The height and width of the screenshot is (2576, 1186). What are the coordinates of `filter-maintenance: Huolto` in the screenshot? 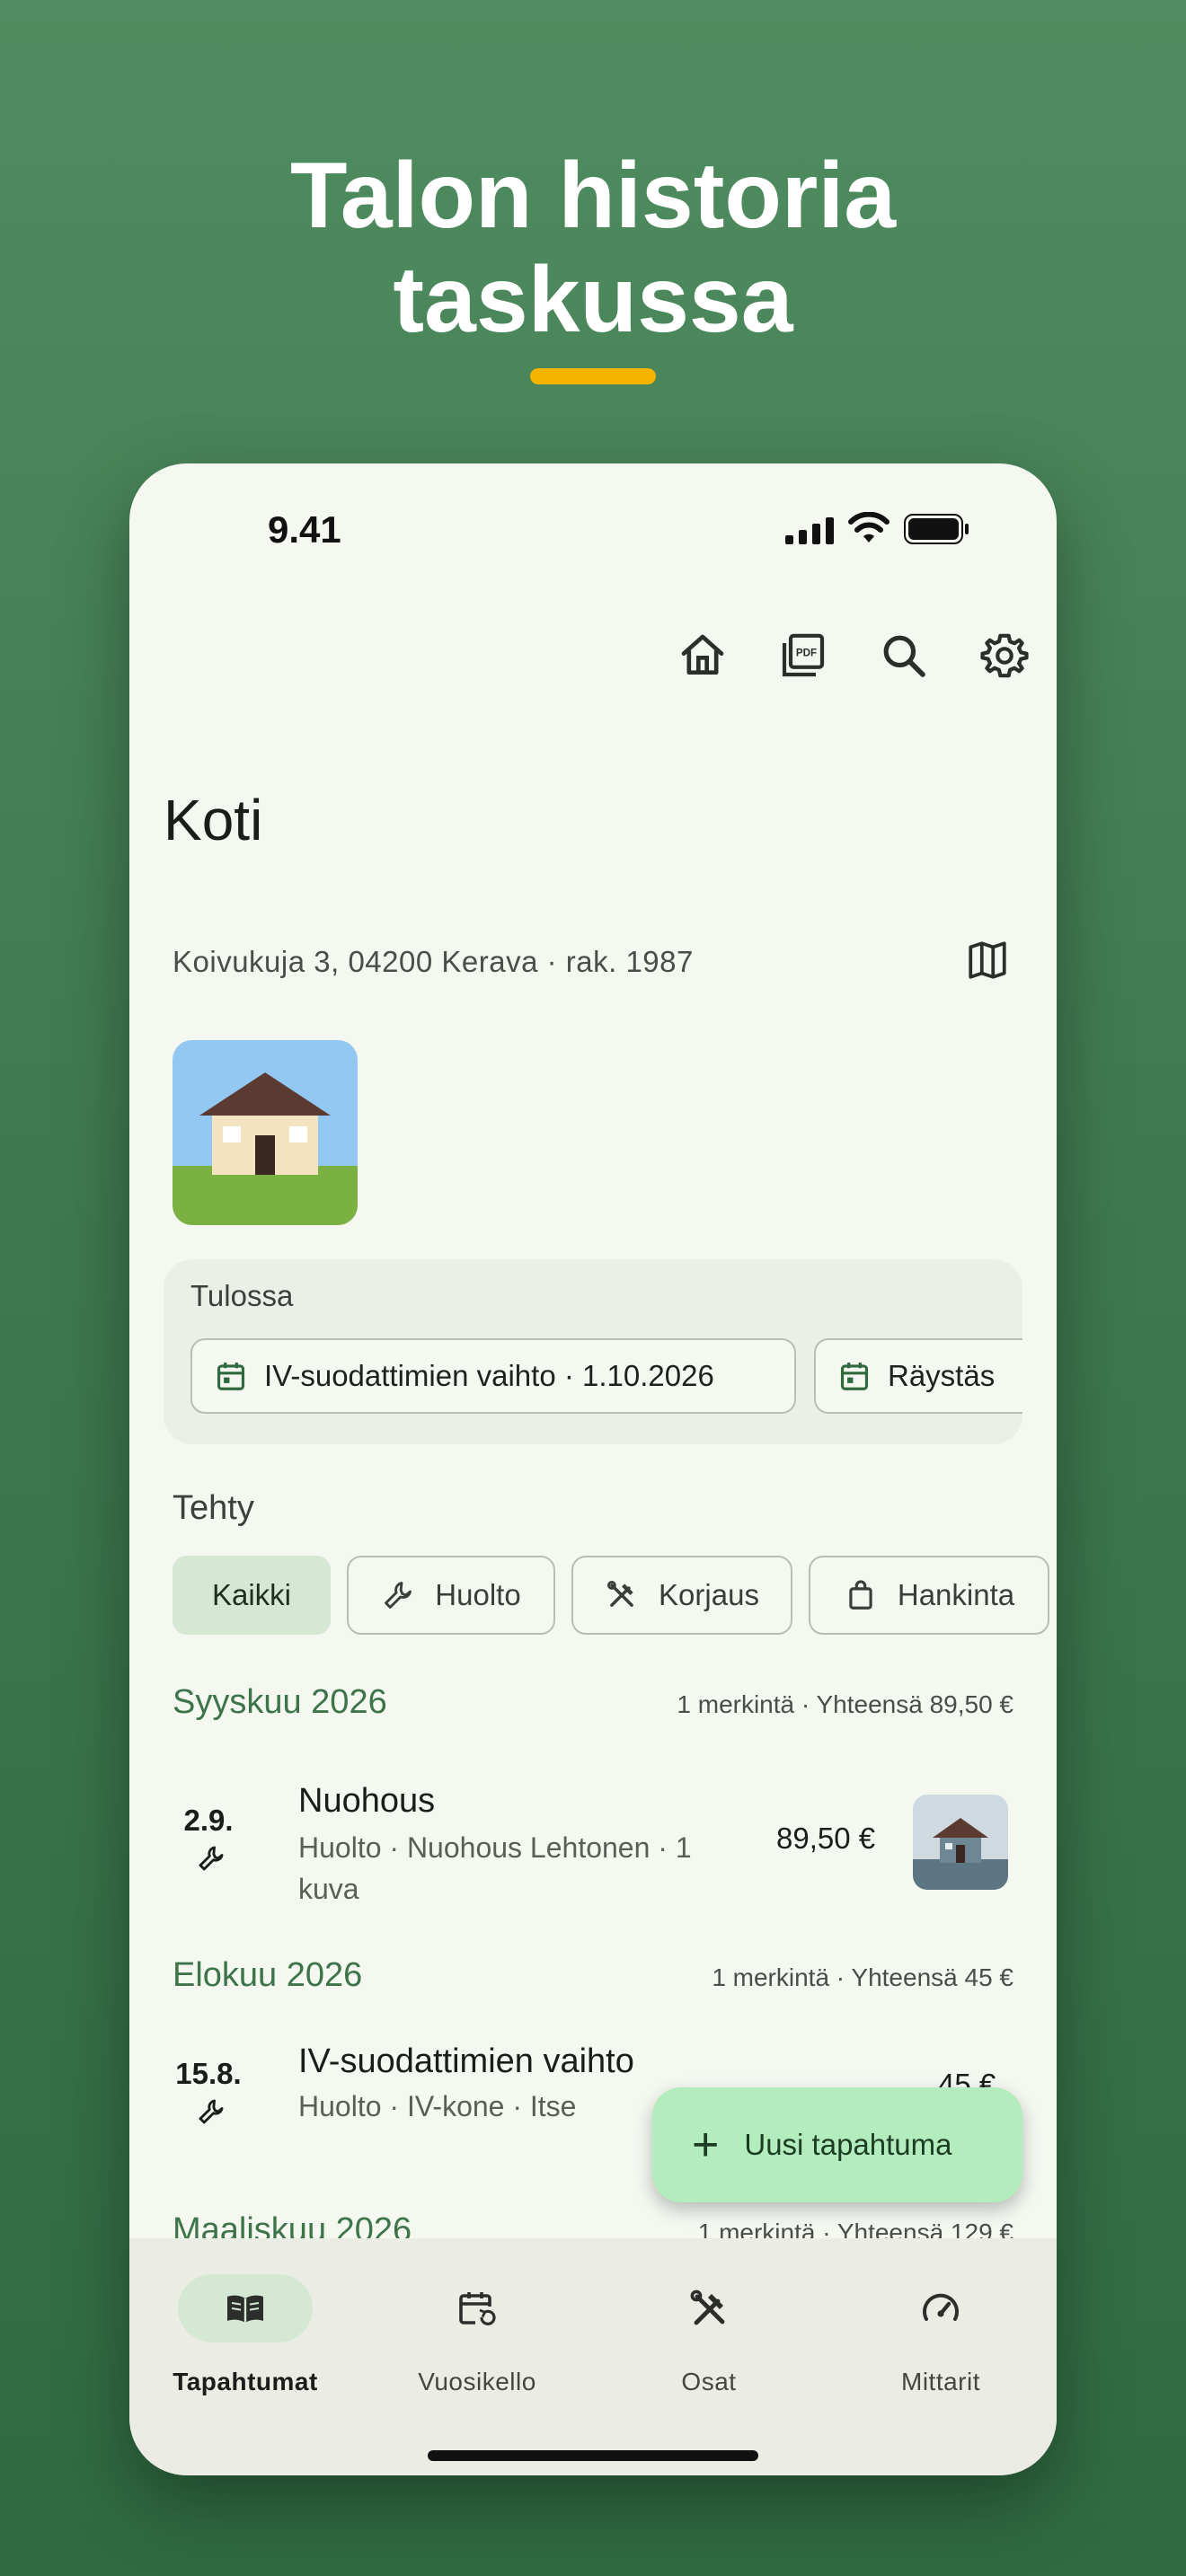 It's located at (451, 1595).